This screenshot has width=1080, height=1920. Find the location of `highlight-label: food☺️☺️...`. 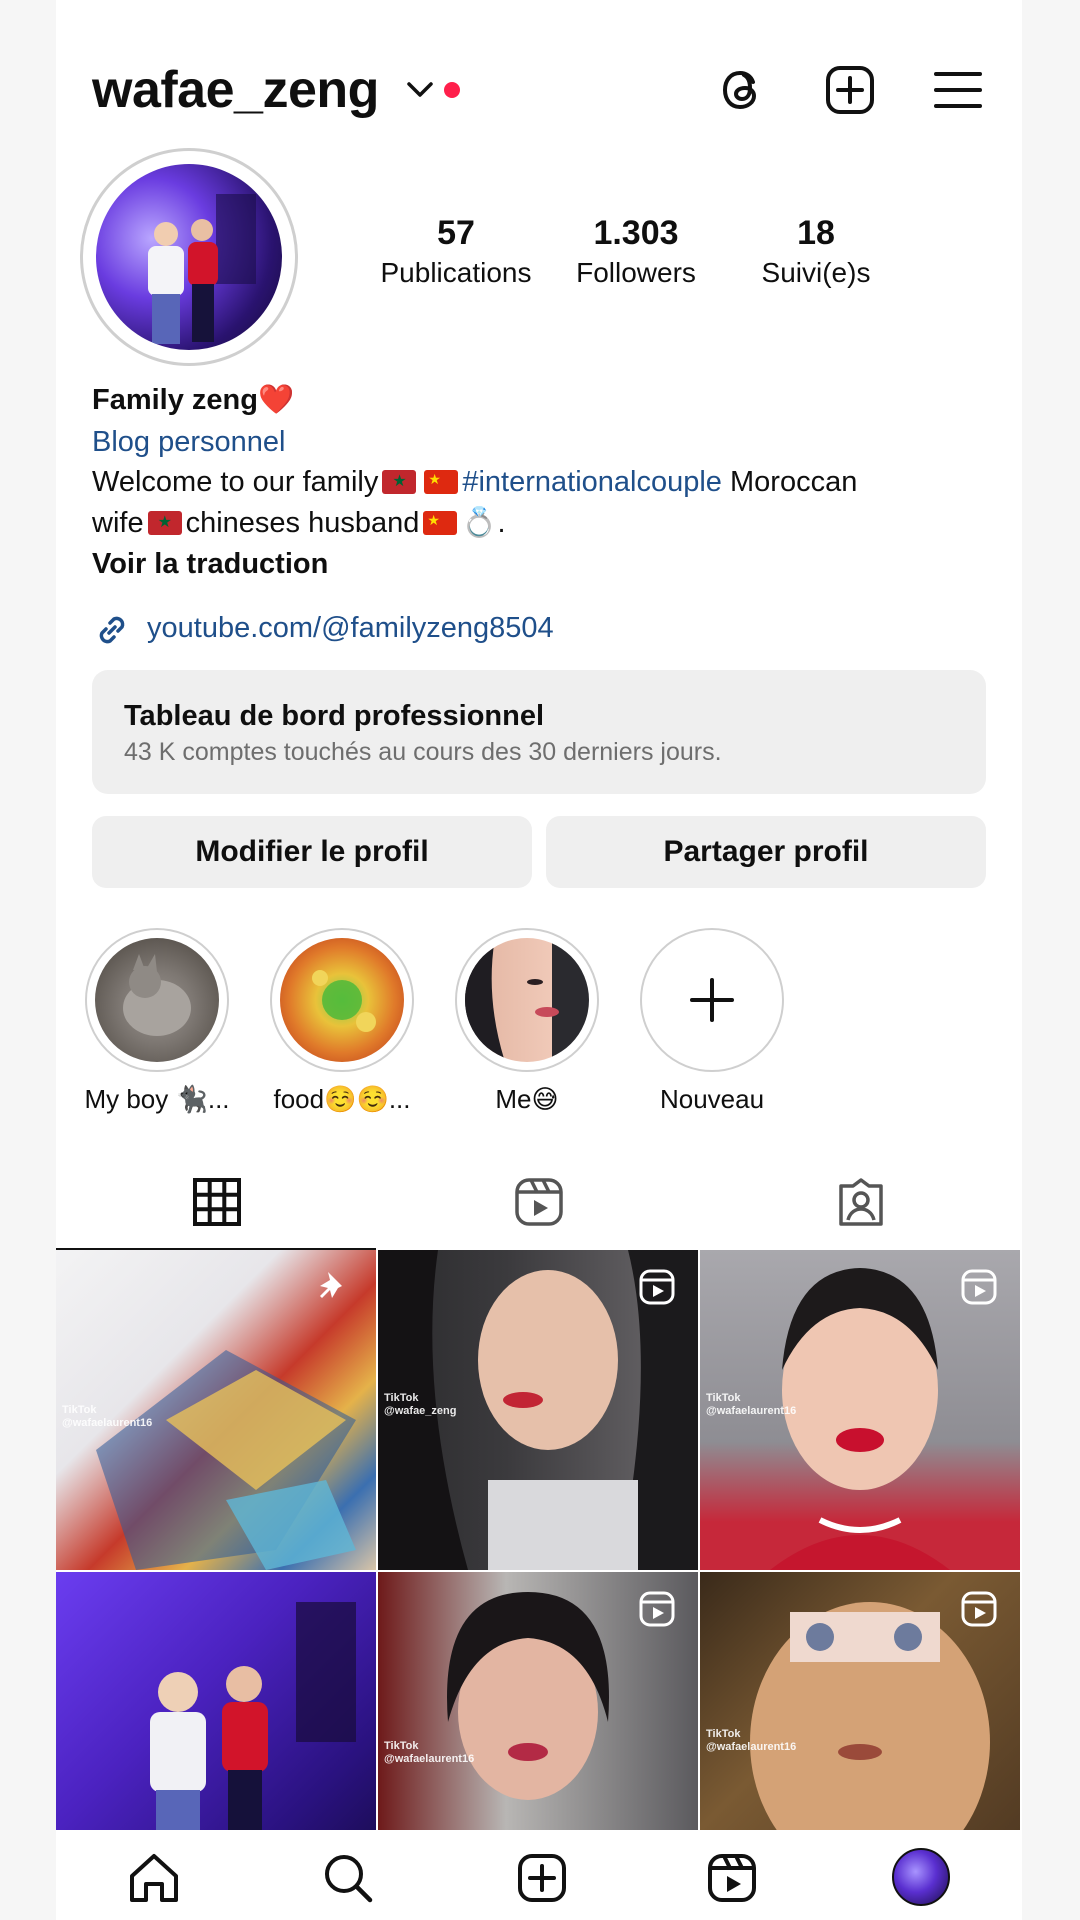

highlight-label: food☺️☺️... is located at coordinates (342, 1099).